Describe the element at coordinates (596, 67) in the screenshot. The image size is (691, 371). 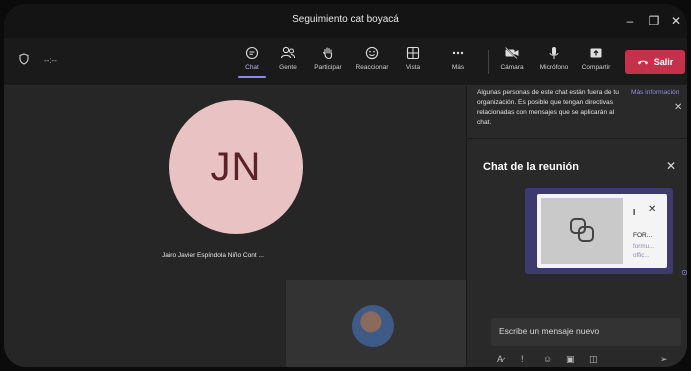
I see `share-label: Compartir` at that location.